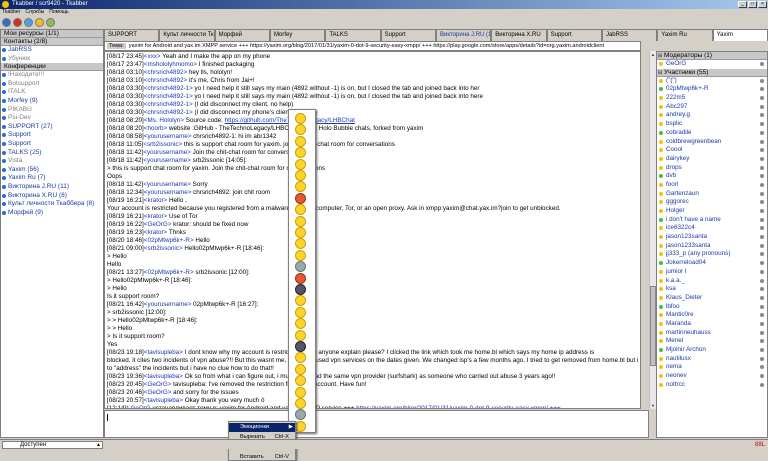  What do you see at coordinates (712, 176) in the screenshot?
I see `participant-item: dvb` at bounding box center [712, 176].